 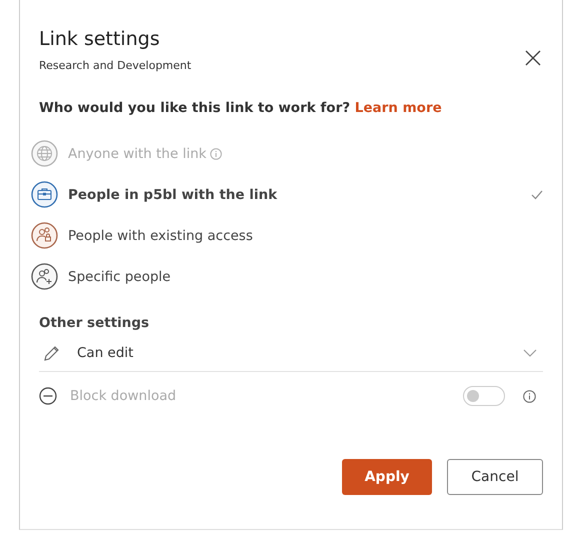 What do you see at coordinates (160, 236) in the screenshot?
I see `option-label: People with existing access` at bounding box center [160, 236].